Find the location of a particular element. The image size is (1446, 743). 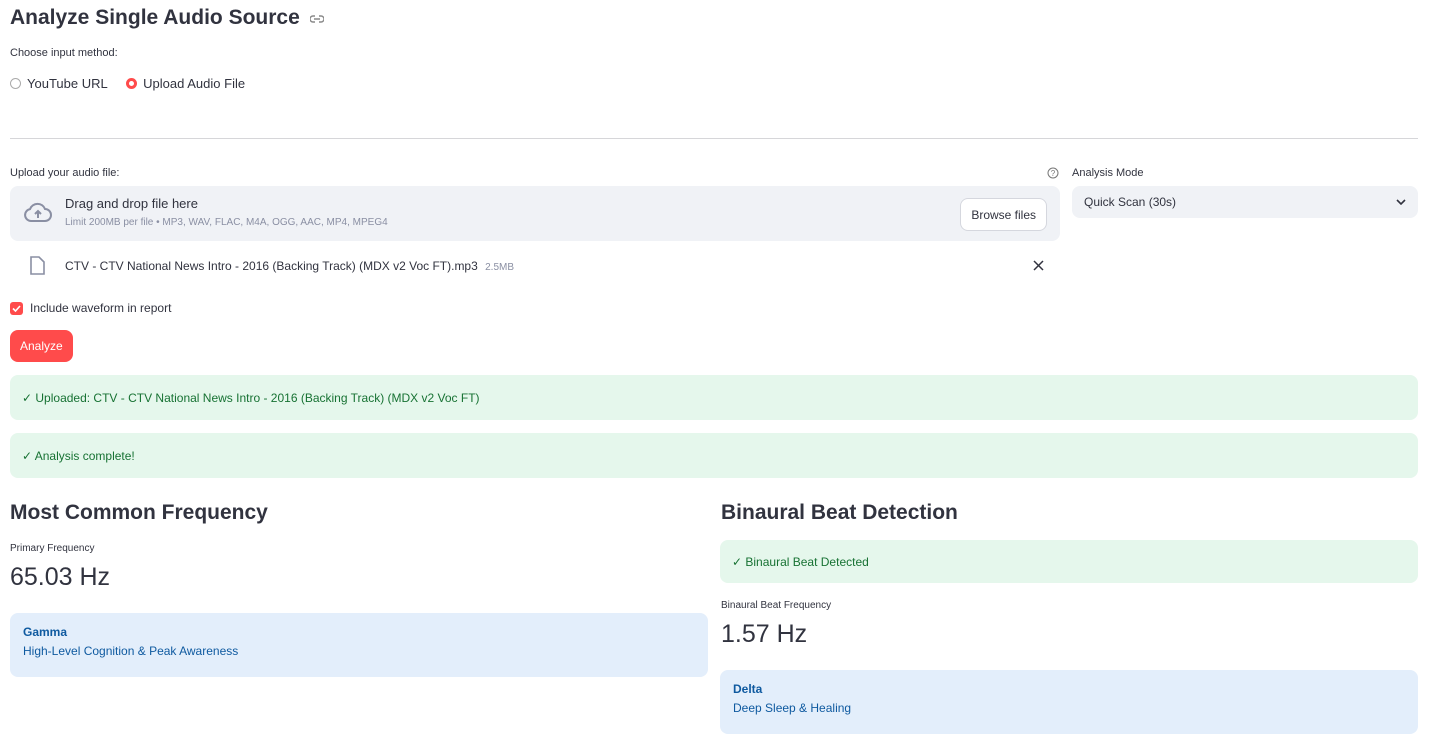

analysis-complete-alert: ✓ Analysis complete! is located at coordinates (714, 455).